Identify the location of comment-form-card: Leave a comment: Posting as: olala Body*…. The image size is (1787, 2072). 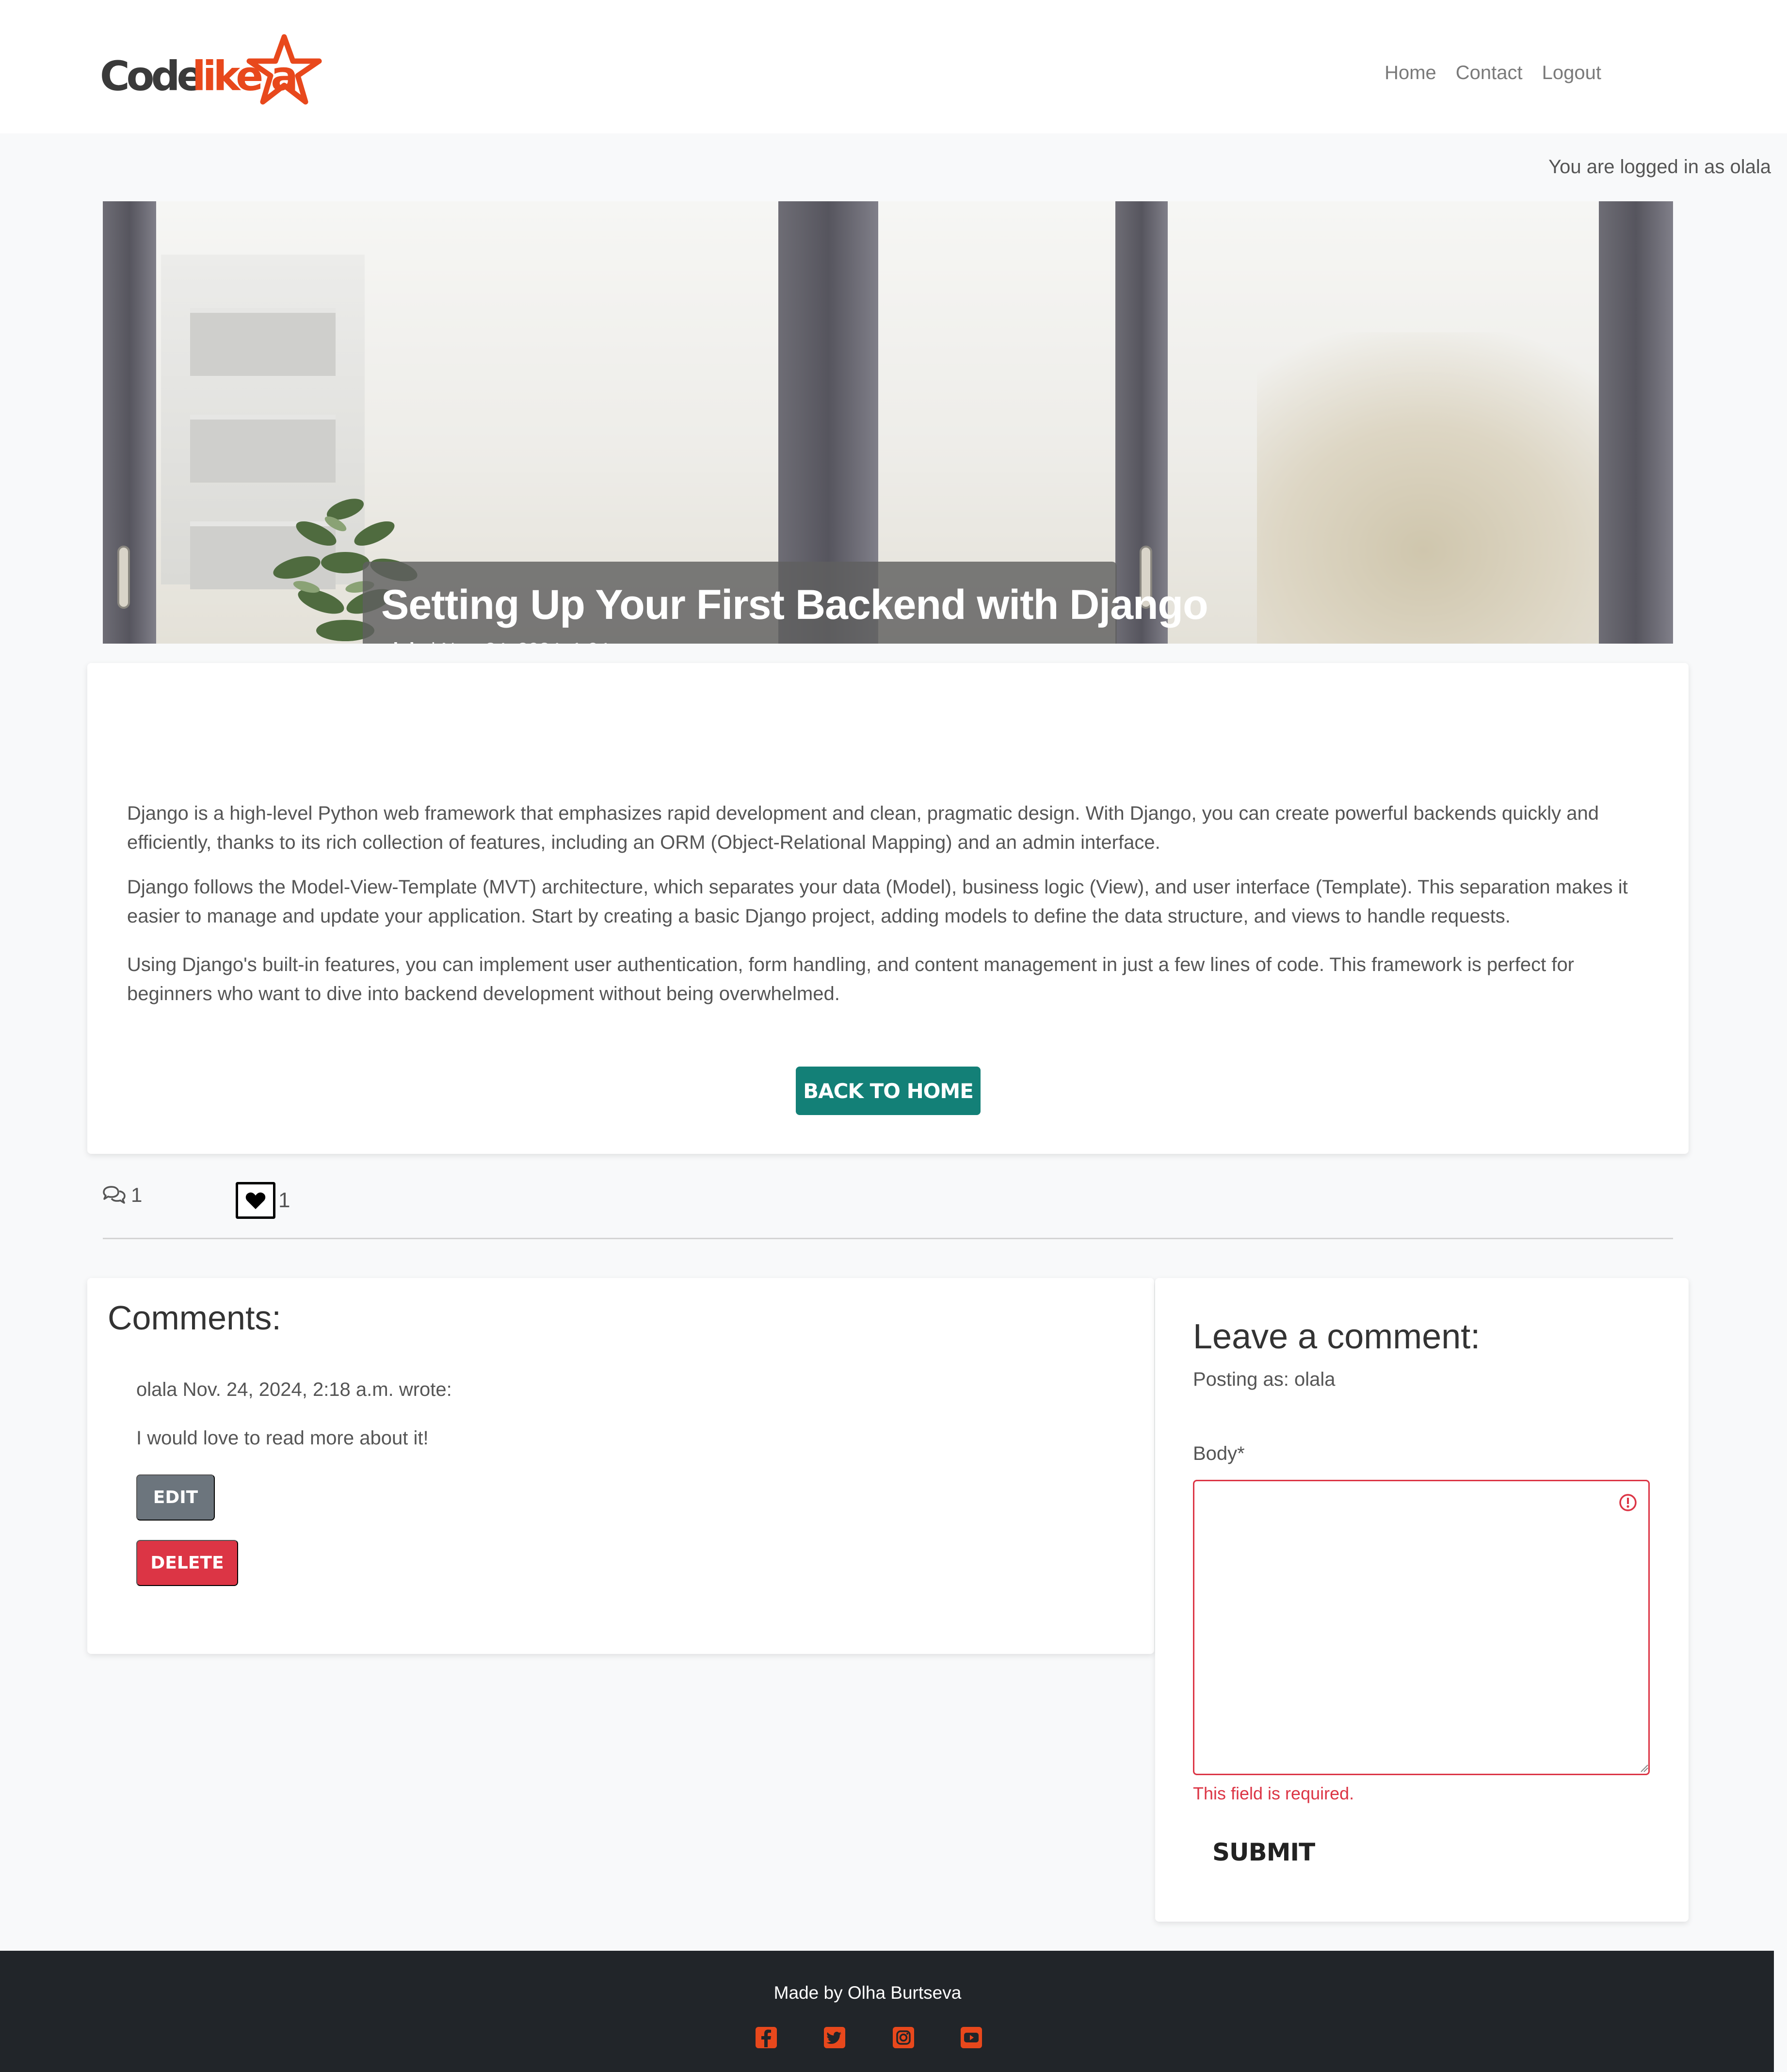
(1422, 1600).